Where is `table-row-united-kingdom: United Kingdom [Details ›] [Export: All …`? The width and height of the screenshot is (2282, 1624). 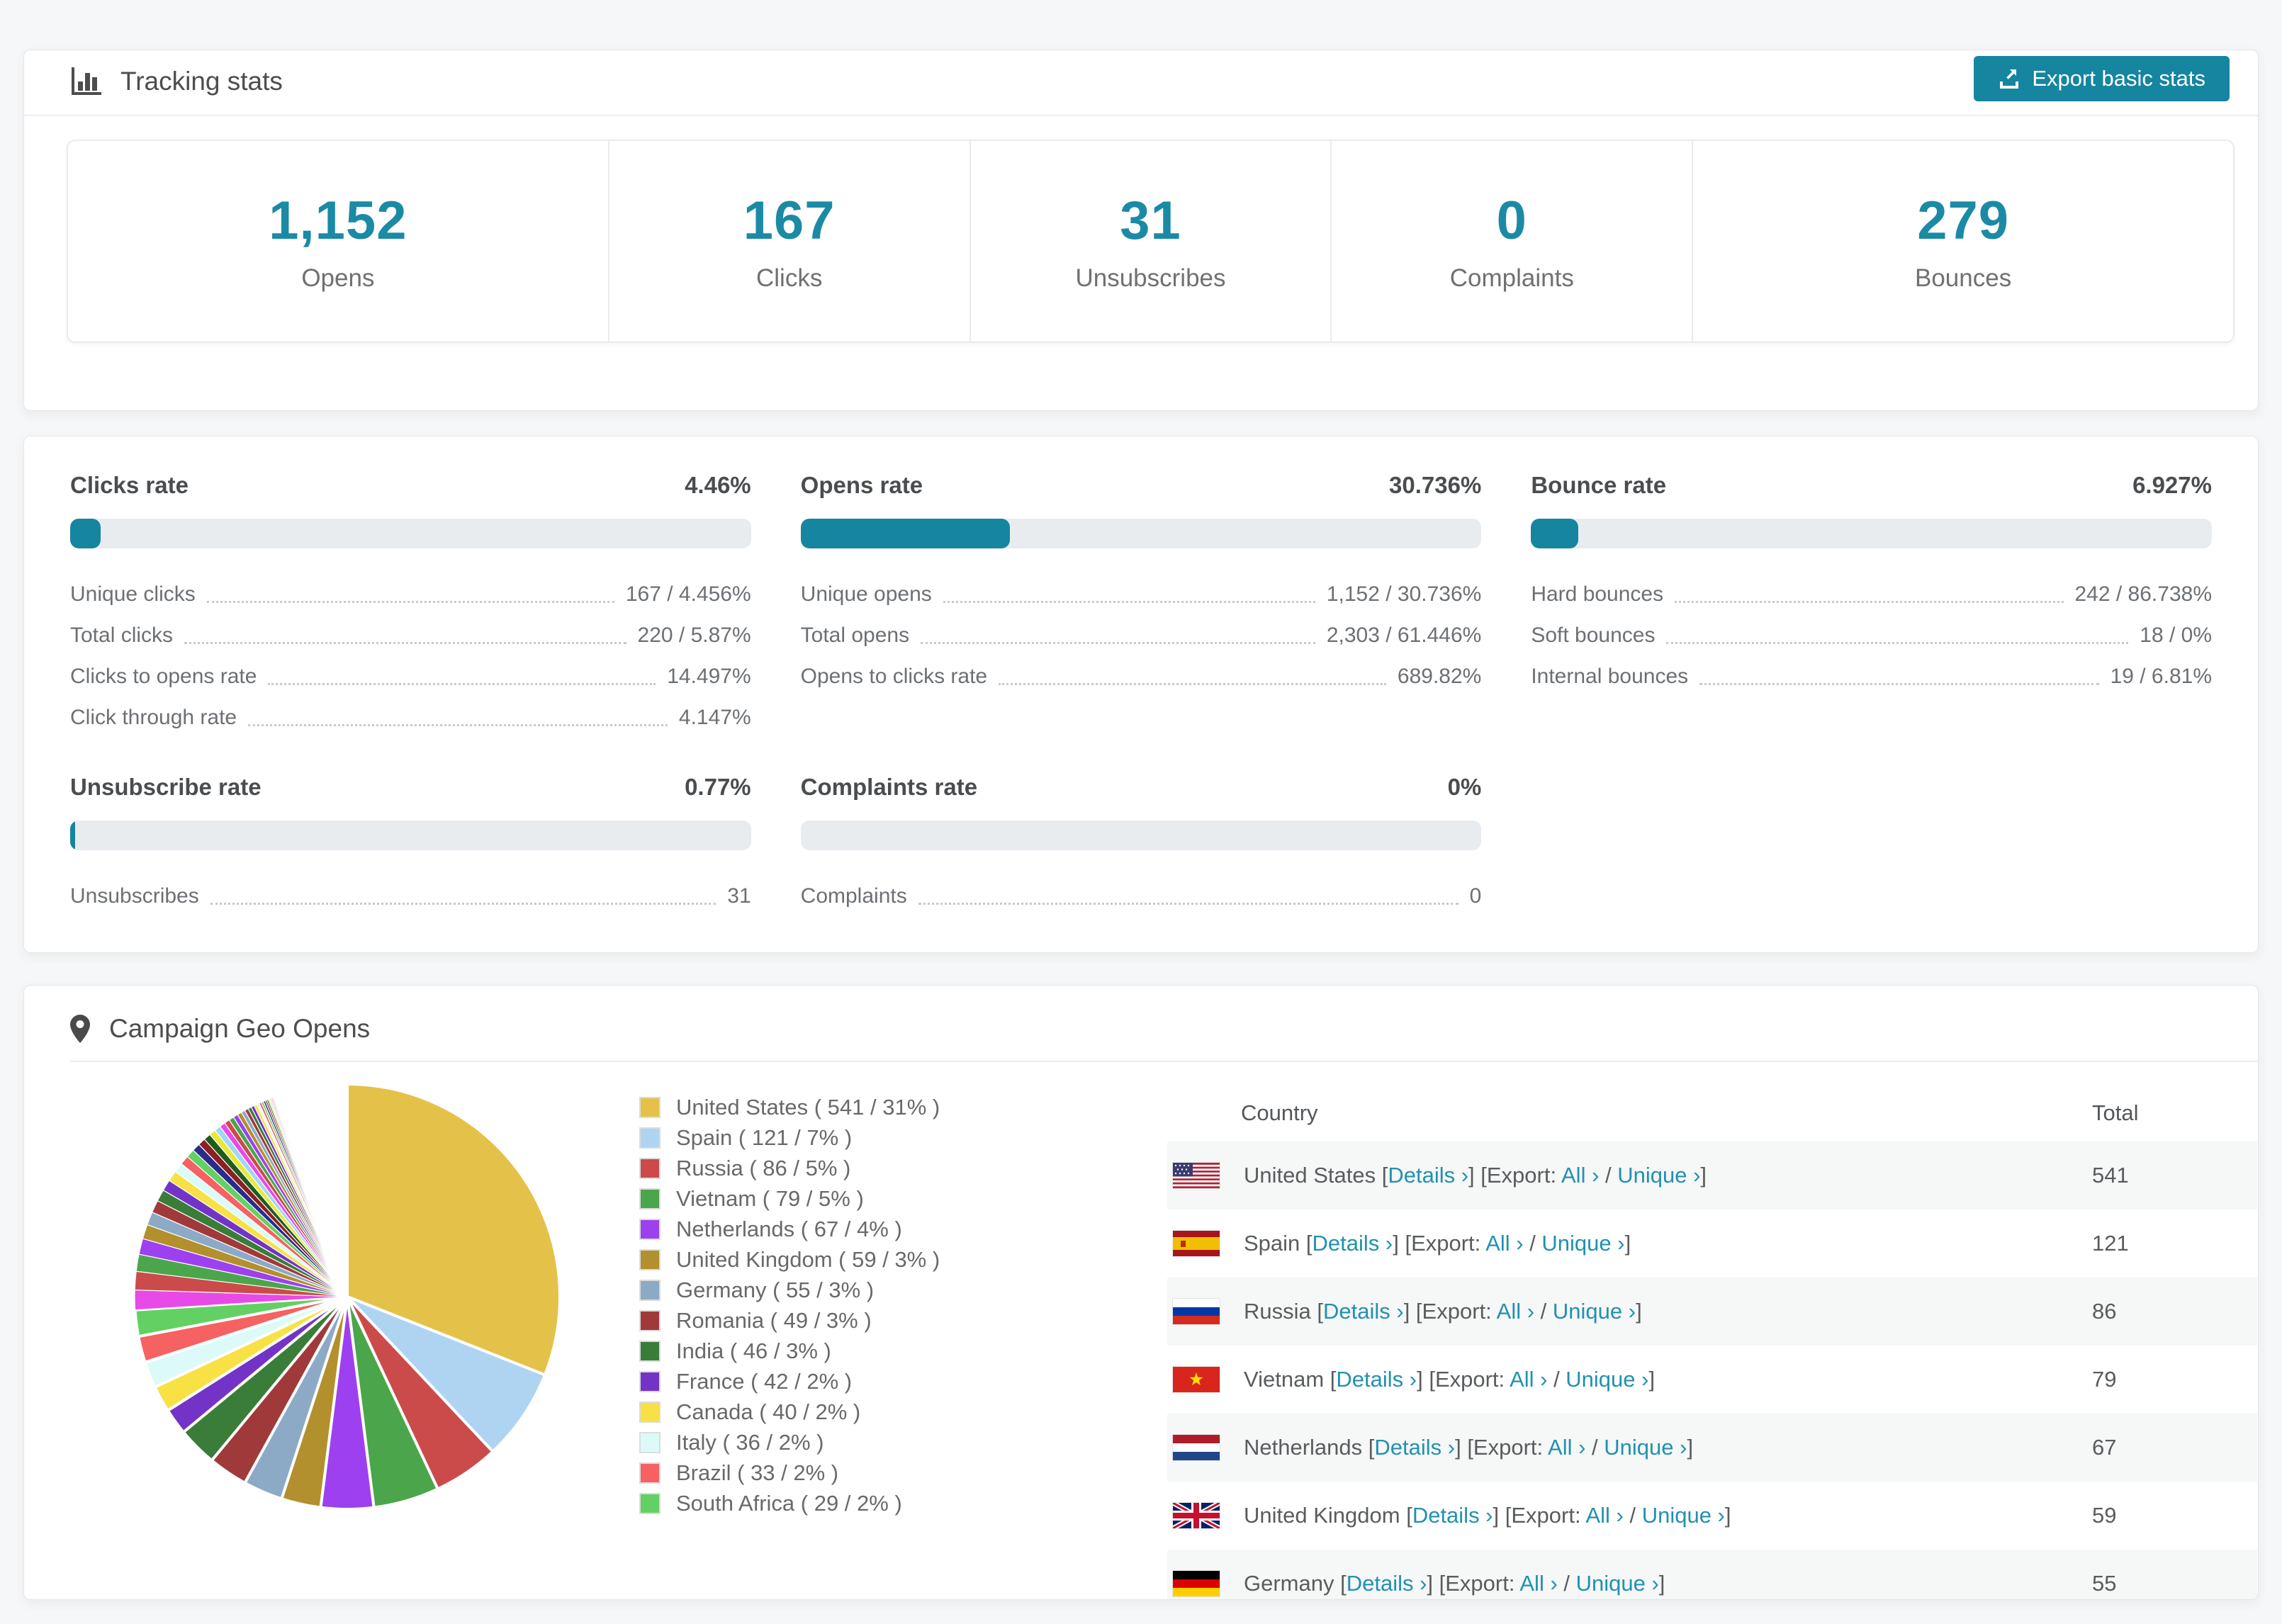 table-row-united-kingdom: United Kingdom [Details ›] [Export: All … is located at coordinates (1712, 1516).